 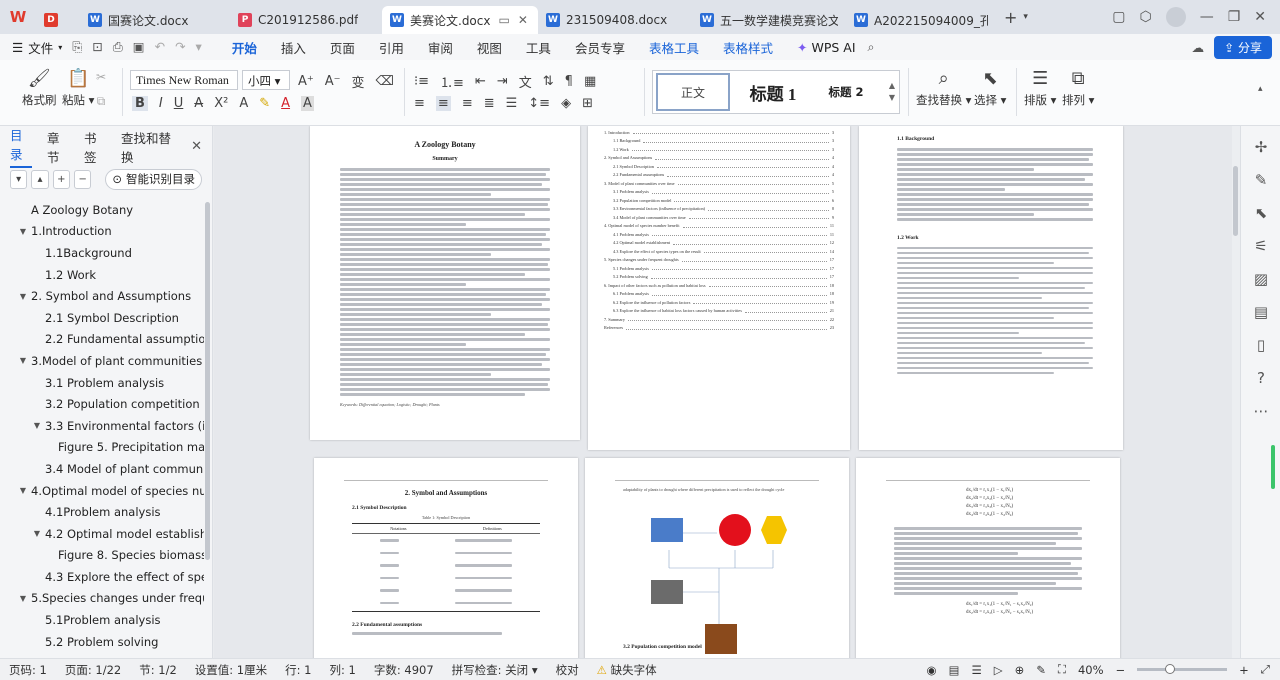 I want to click on text-effect-icon: A, so click(x=243, y=103).